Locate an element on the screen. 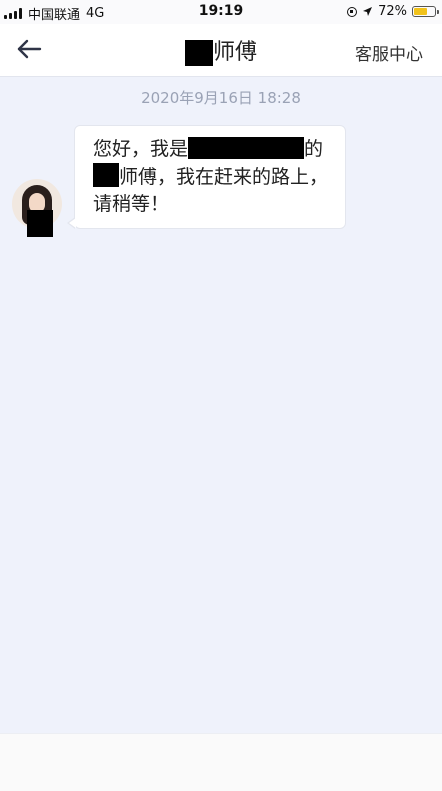 The image size is (442, 791). battery-fill is located at coordinates (420, 11).